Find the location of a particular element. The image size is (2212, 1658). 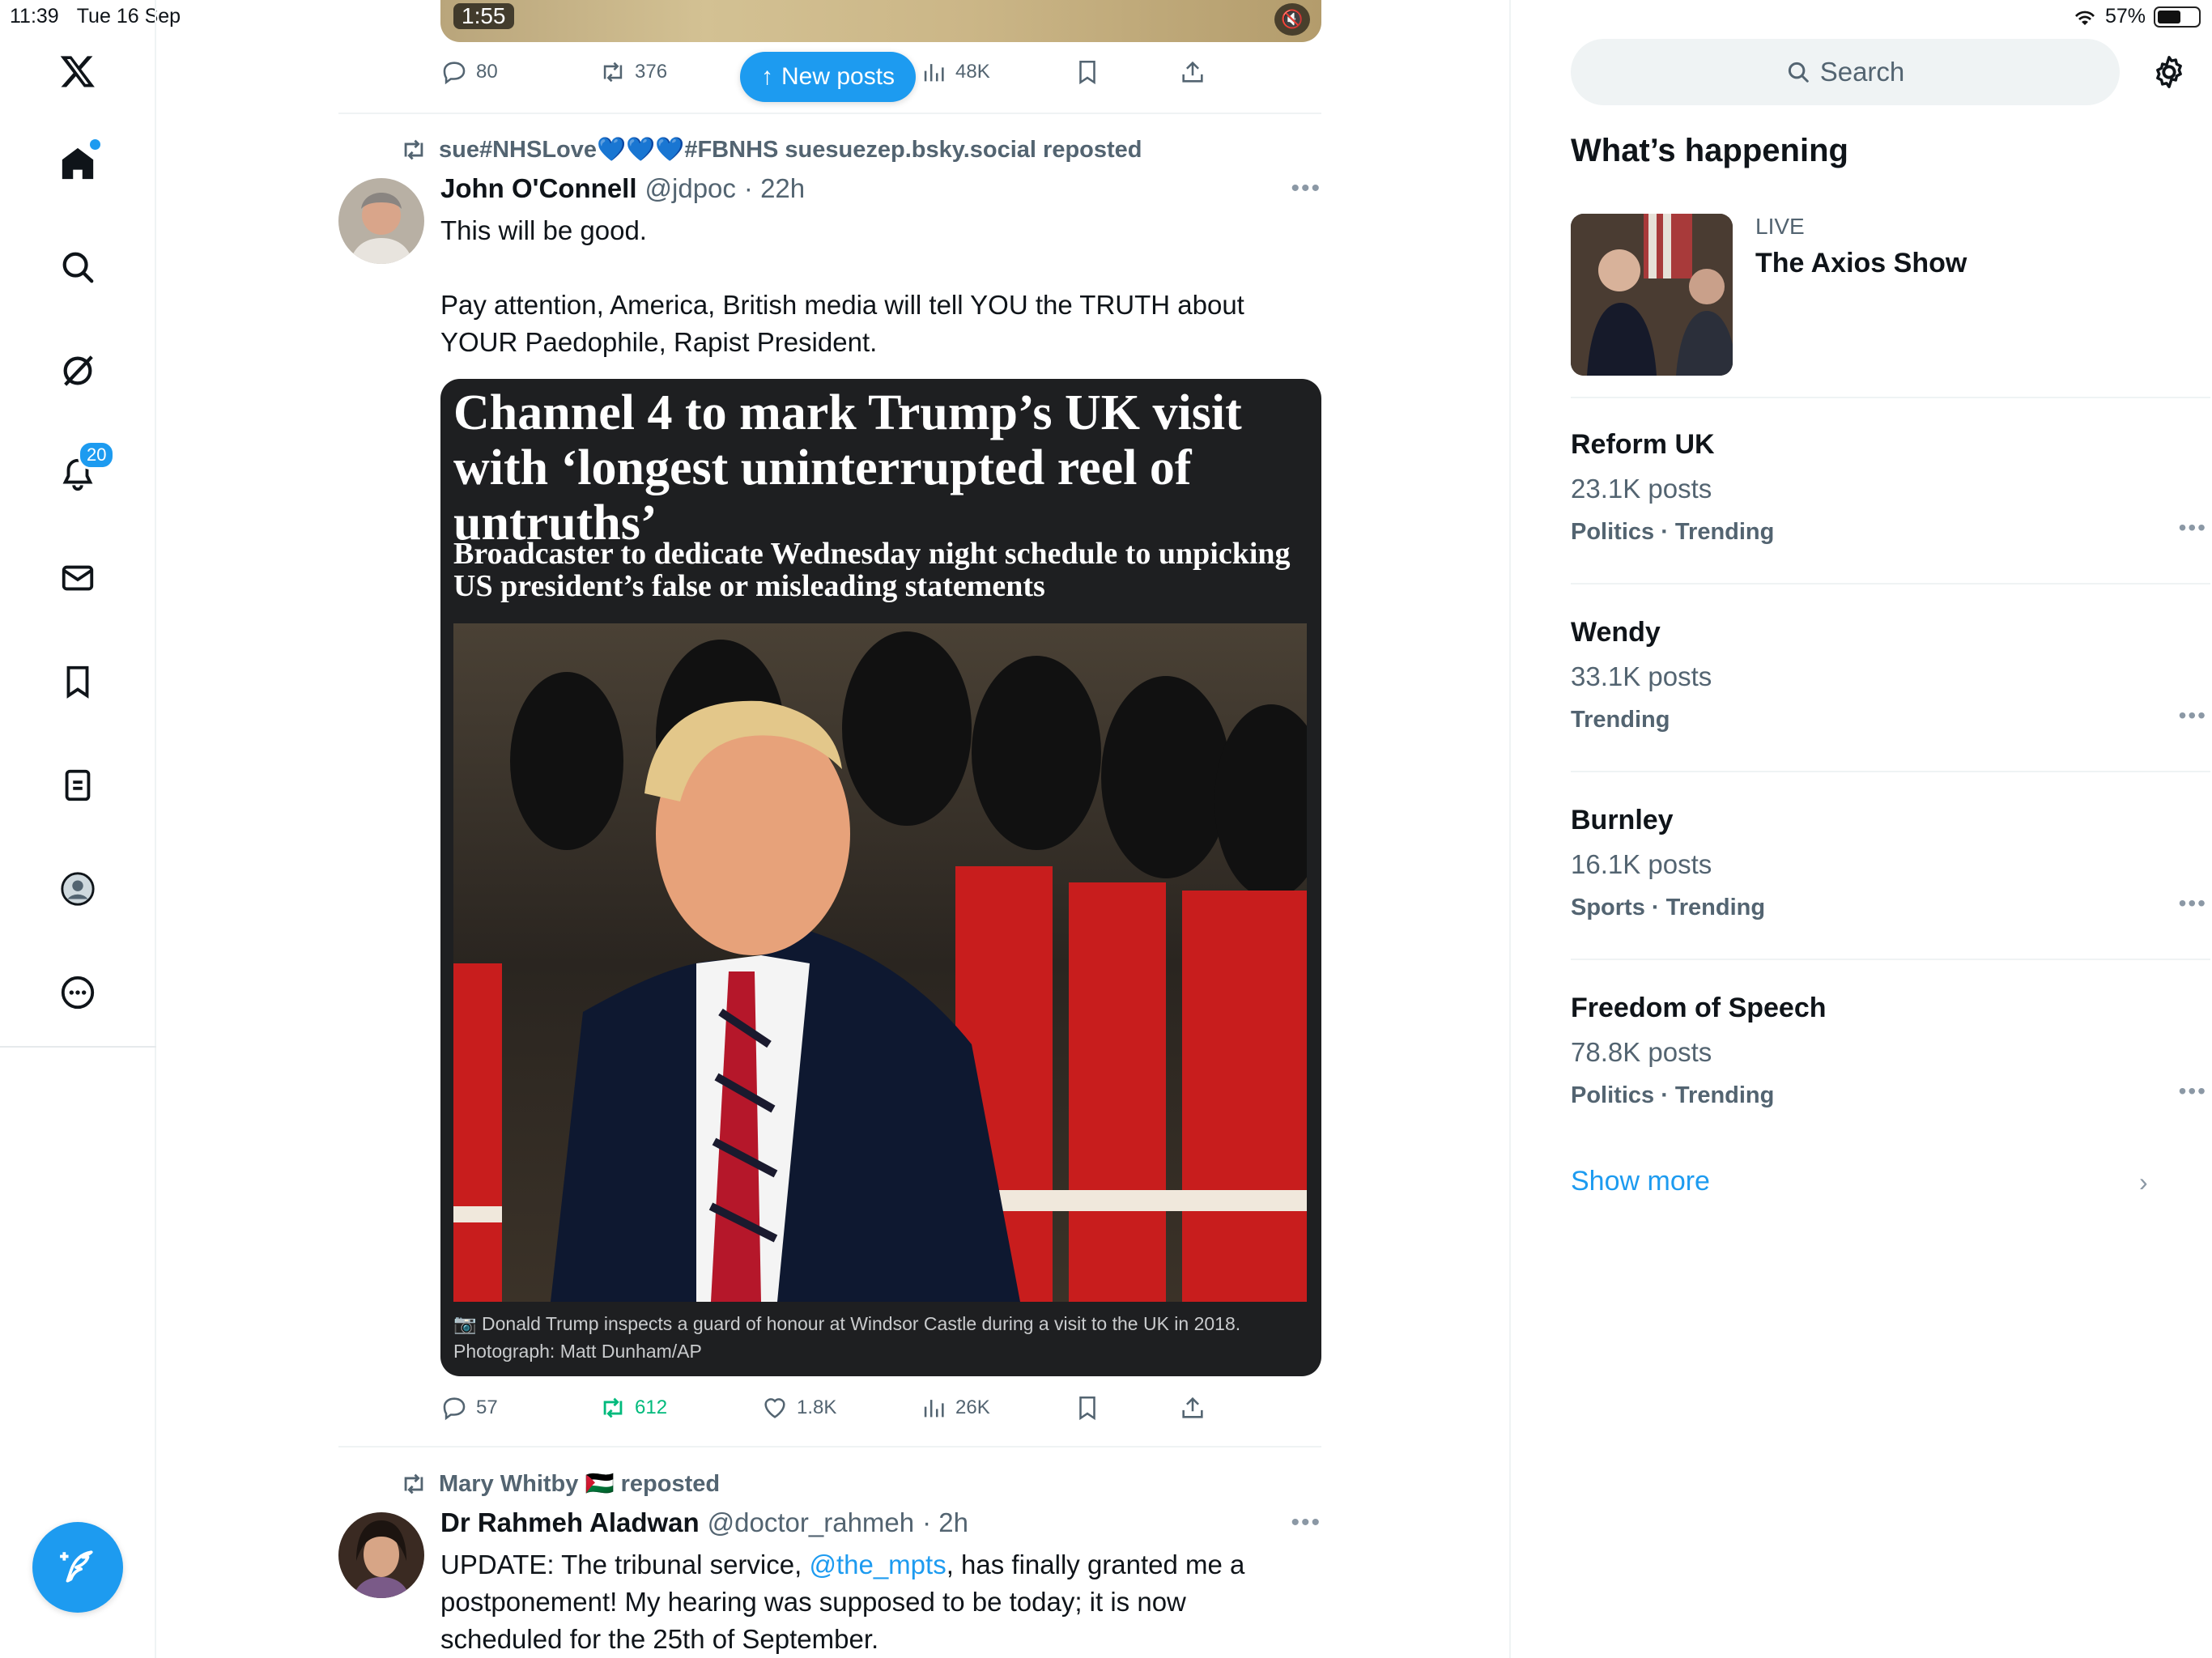

show-more-link: Show more is located at coordinates (1641, 1181).